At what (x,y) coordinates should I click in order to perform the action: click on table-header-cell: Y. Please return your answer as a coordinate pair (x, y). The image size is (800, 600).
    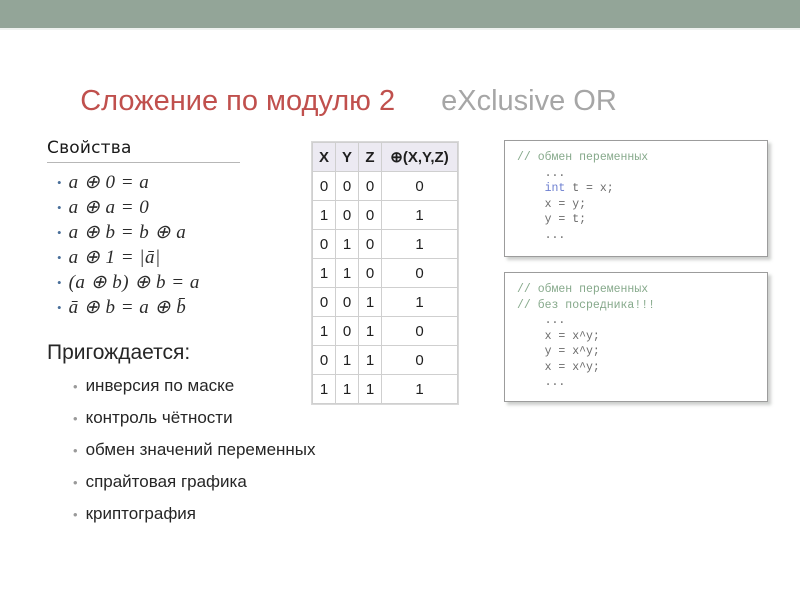
    Looking at the image, I should click on (347, 157).